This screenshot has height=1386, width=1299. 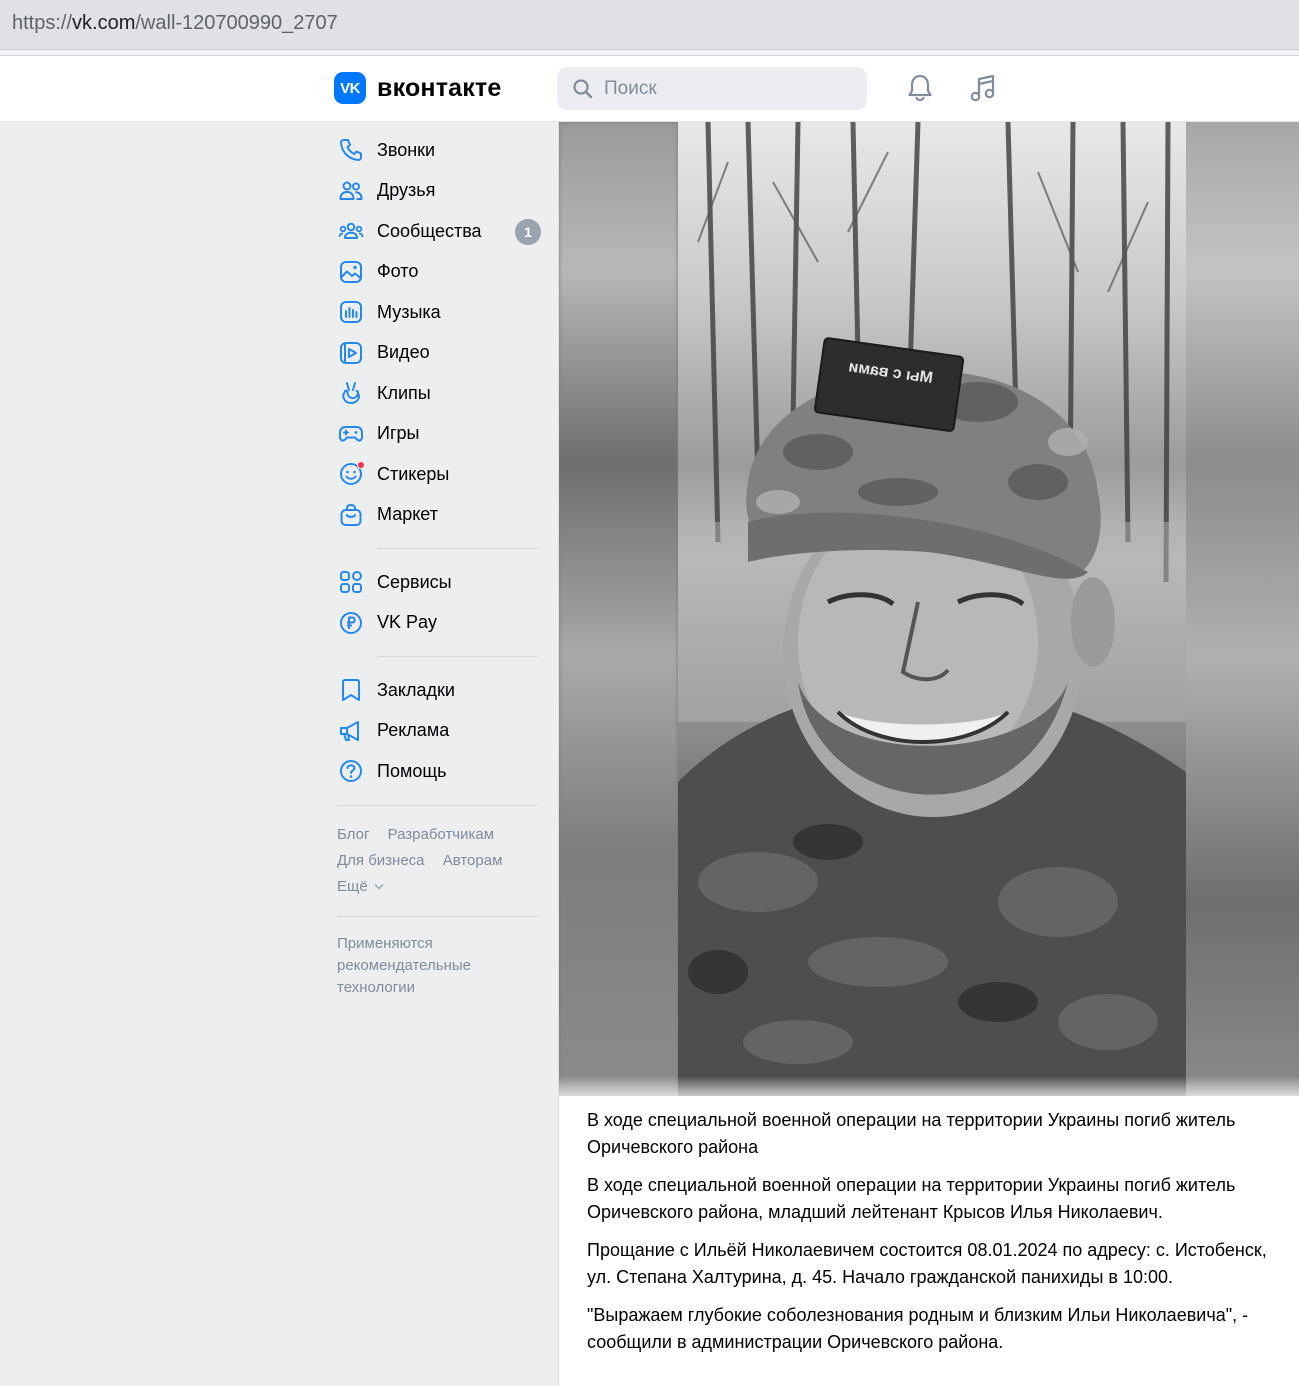 I want to click on sidebar-item-label: Реклама, so click(x=413, y=730).